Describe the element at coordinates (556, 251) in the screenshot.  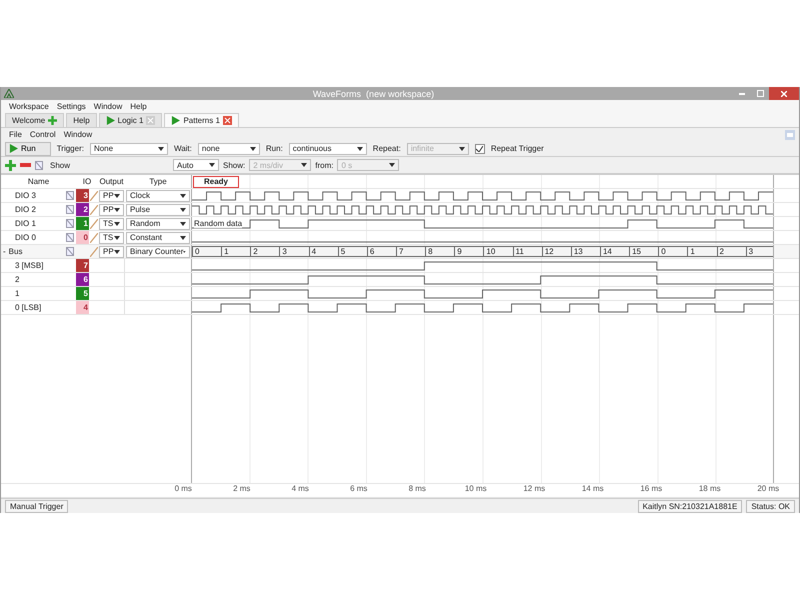
I see `bus-value: 12` at that location.